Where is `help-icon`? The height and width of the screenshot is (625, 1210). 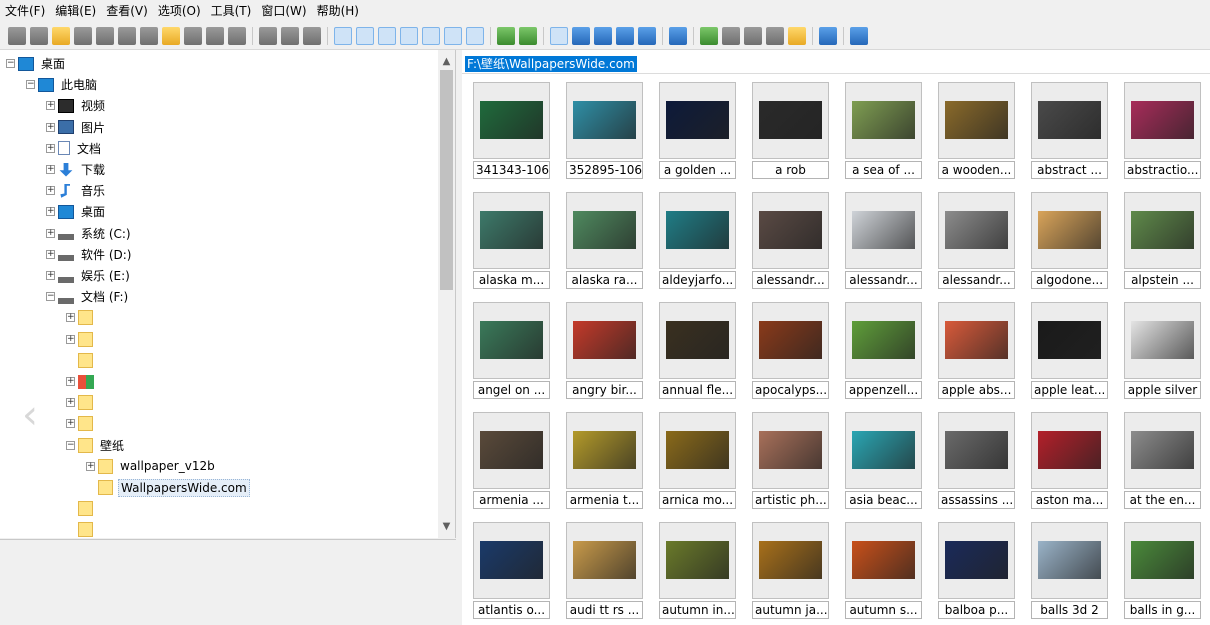 help-icon is located at coordinates (859, 35).